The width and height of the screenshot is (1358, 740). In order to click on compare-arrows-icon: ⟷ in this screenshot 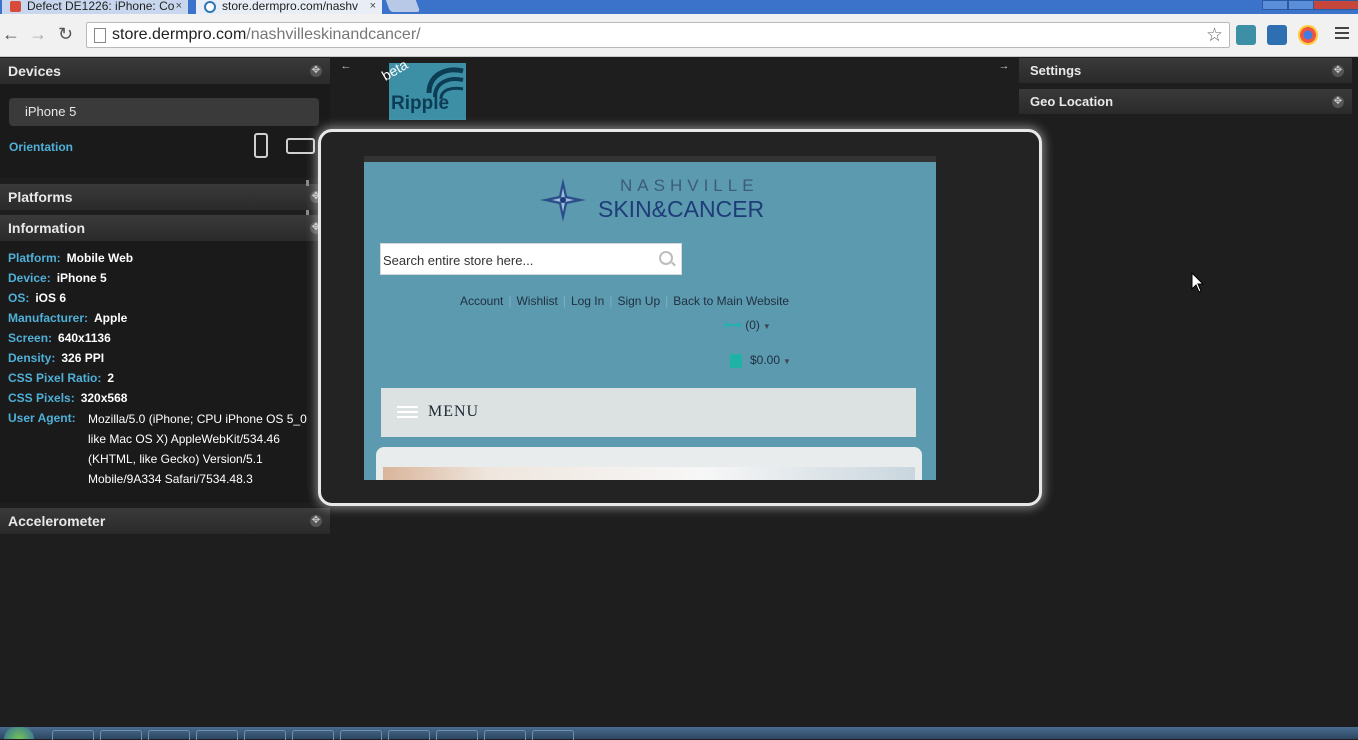, I will do `click(733, 325)`.